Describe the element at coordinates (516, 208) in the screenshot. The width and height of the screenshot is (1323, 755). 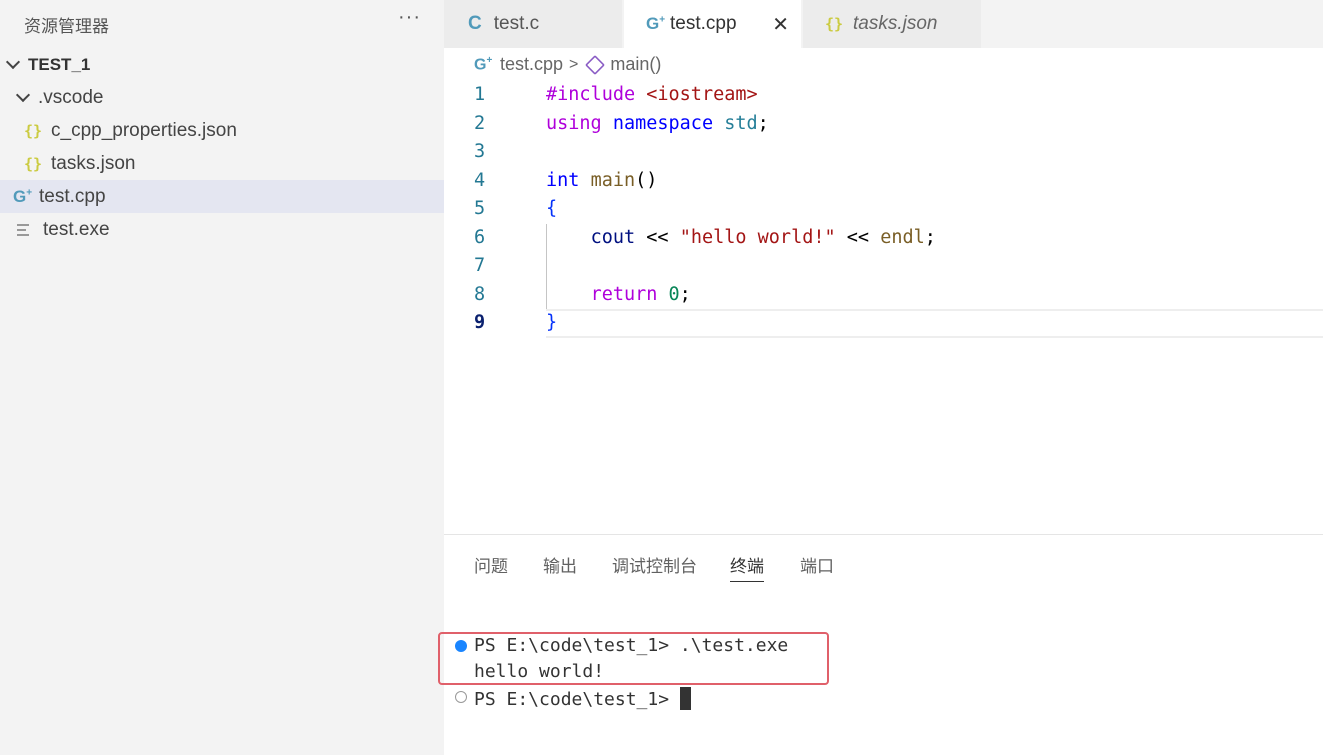
I see `code-line: 5 {` at that location.